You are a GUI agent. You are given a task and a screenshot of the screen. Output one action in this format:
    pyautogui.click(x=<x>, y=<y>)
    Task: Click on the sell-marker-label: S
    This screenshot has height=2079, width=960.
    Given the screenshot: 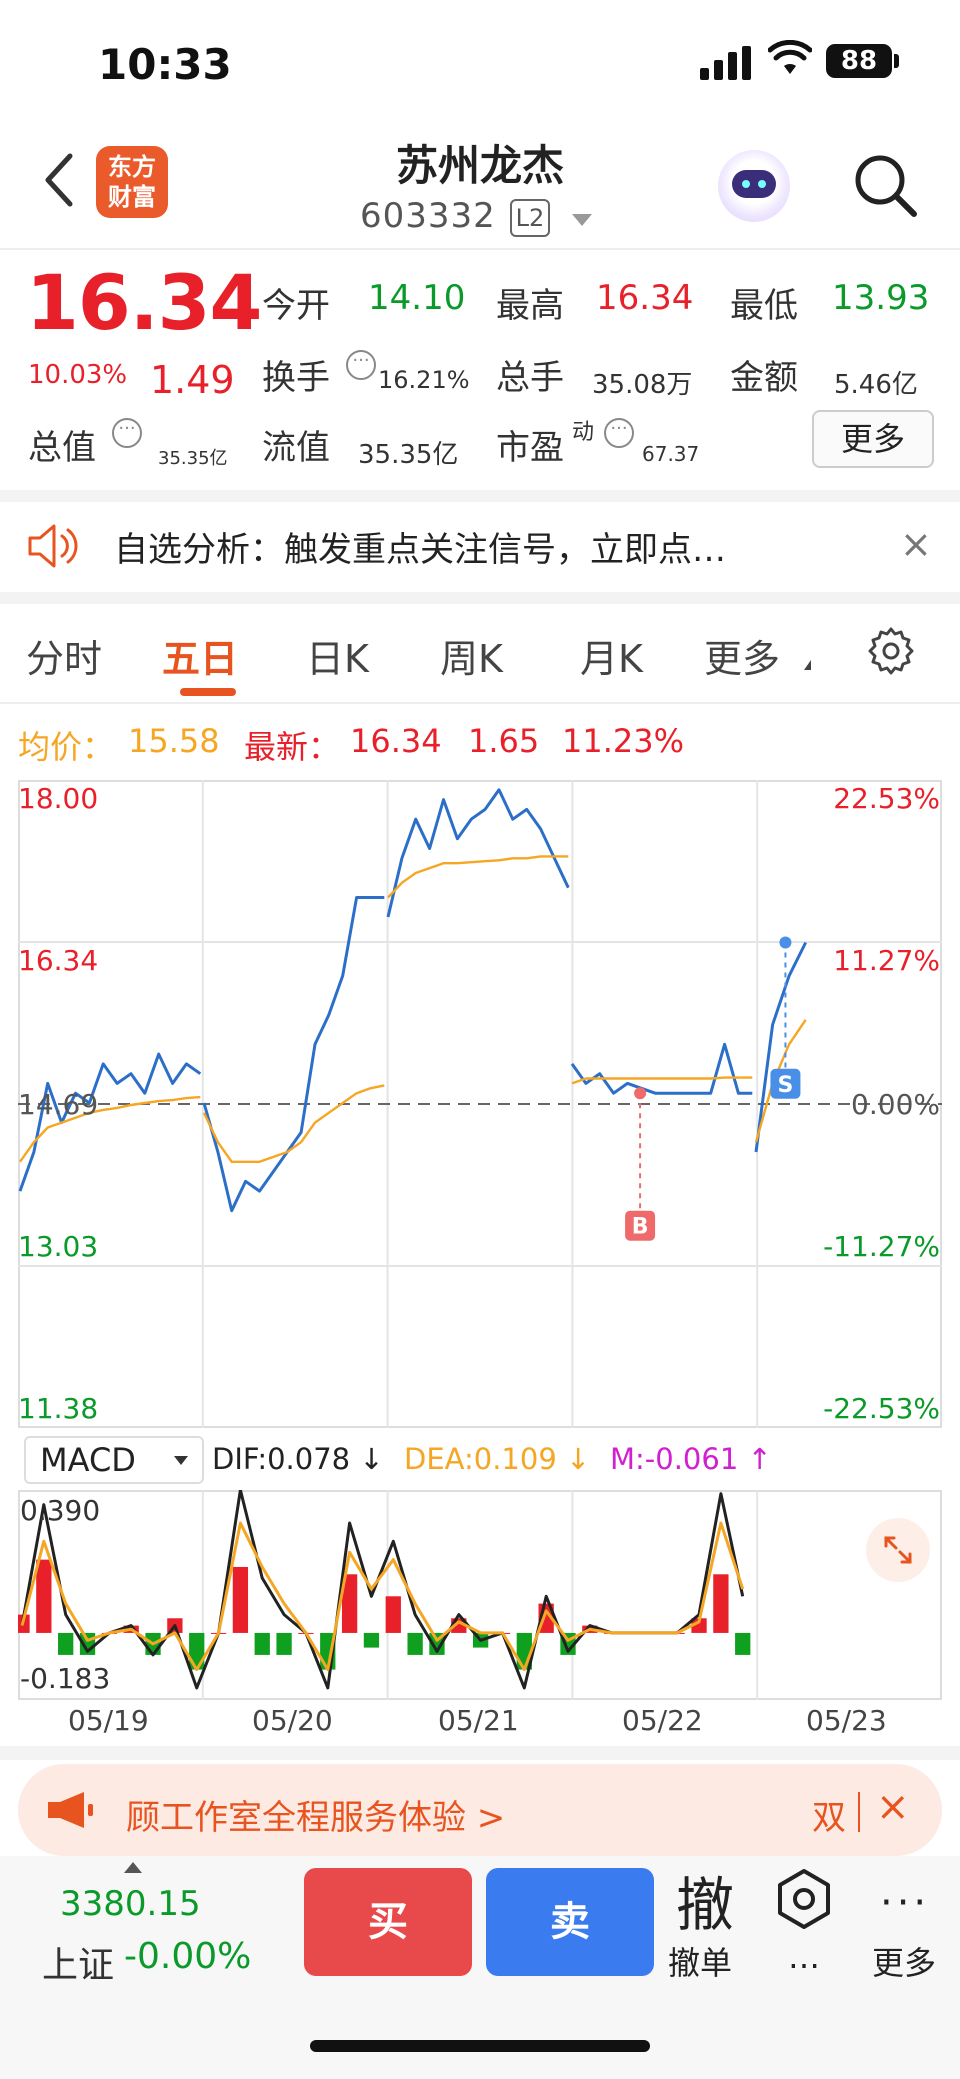 What is the action you would take?
    pyautogui.click(x=786, y=1085)
    